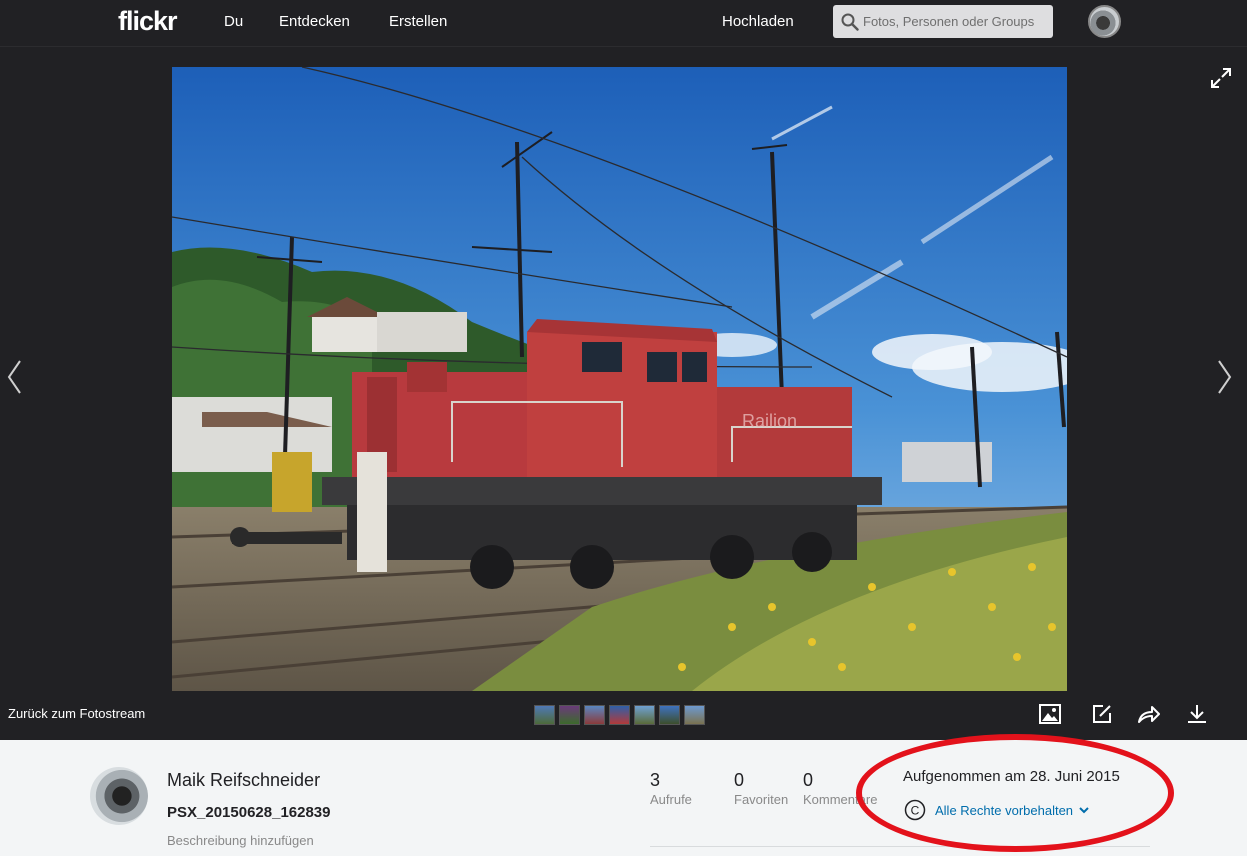 This screenshot has height=856, width=1247. I want to click on copyright-icon: C, so click(915, 810).